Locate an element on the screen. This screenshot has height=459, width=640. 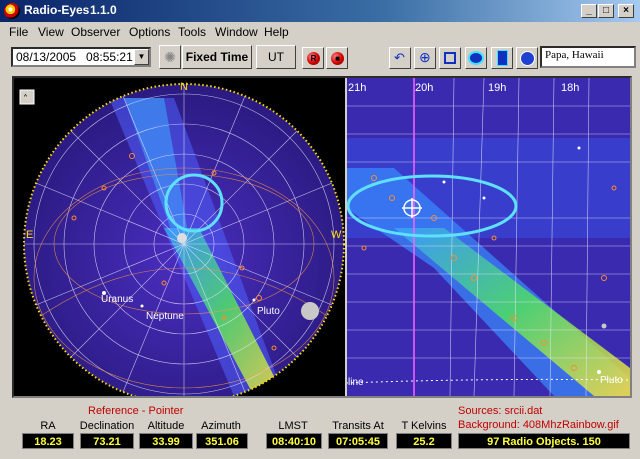
declination-label: Declination is located at coordinates (107, 426).